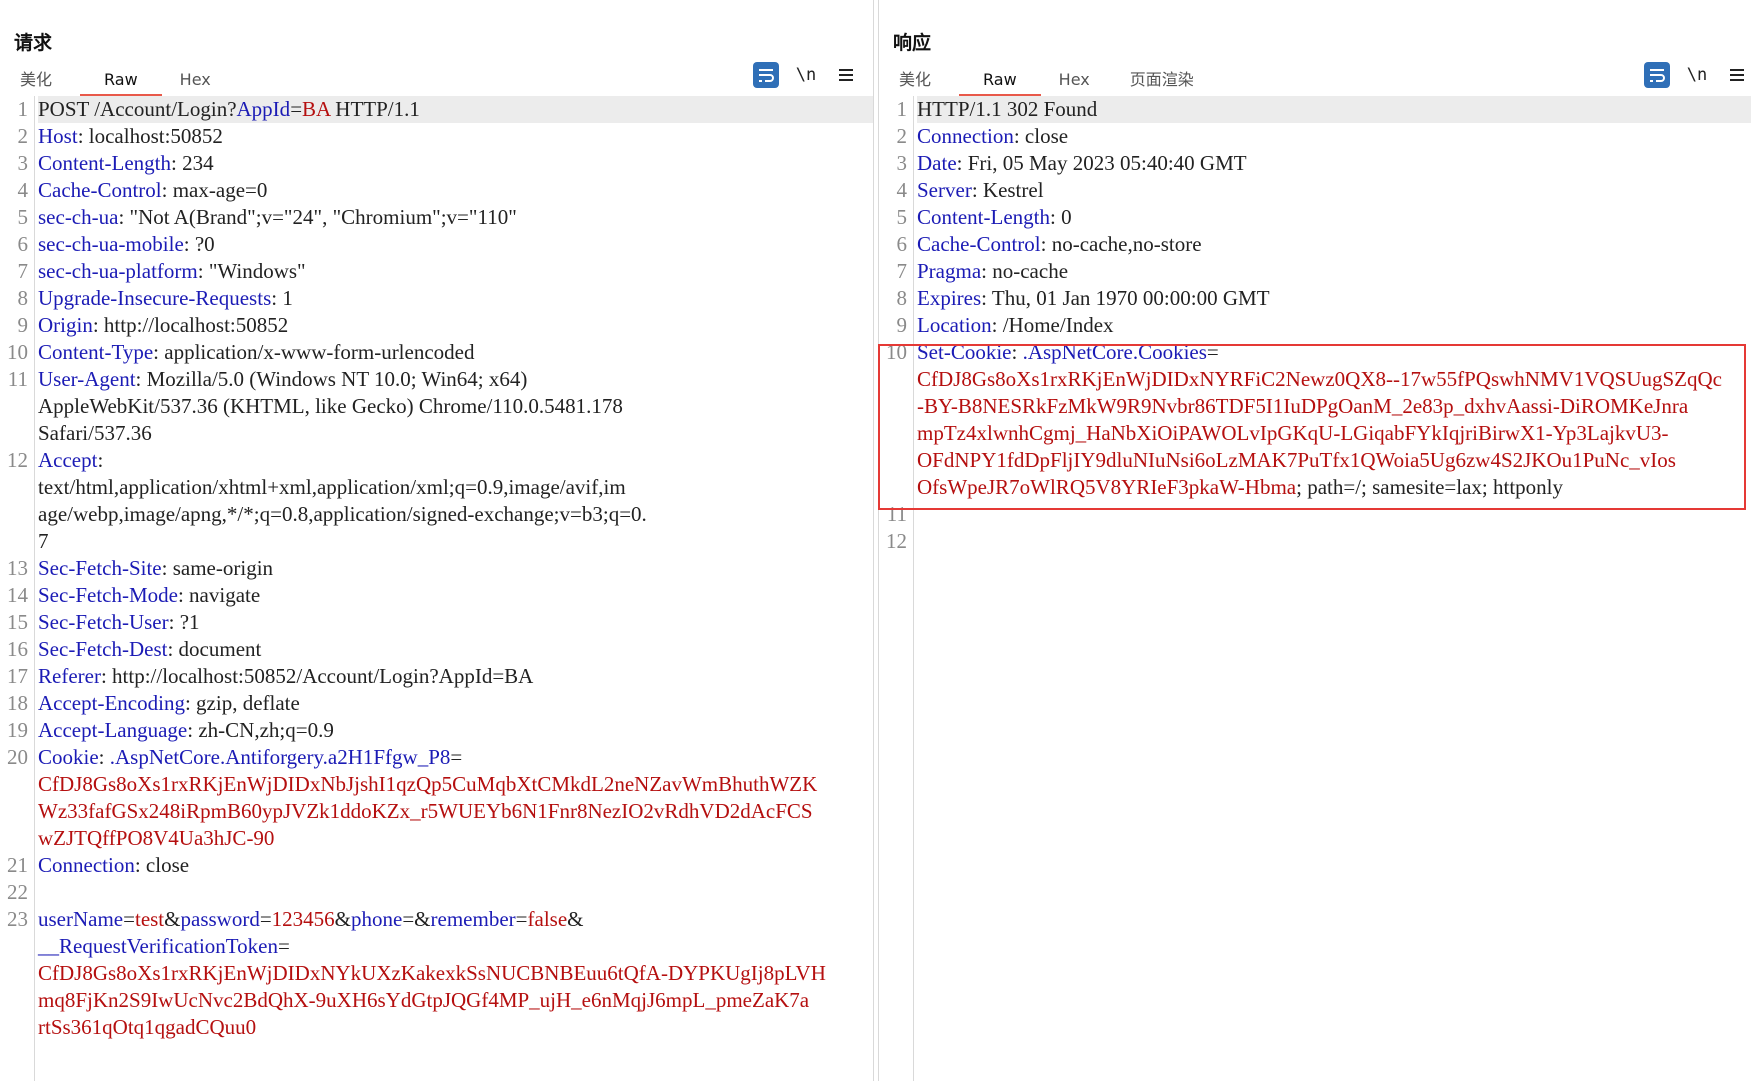 The height and width of the screenshot is (1081, 1751). What do you see at coordinates (1315, 325) in the screenshot?
I see `code-line: 9 Location: /Home/Index` at bounding box center [1315, 325].